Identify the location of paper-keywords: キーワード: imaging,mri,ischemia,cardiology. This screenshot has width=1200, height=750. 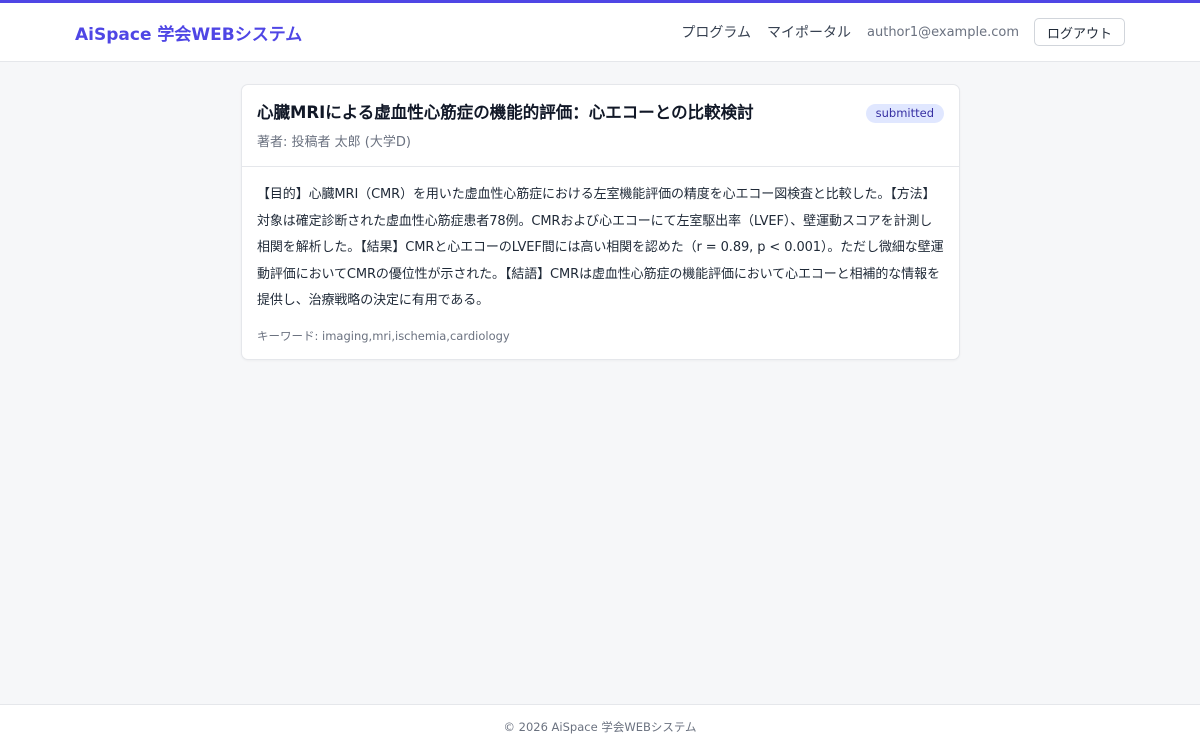
(383, 335).